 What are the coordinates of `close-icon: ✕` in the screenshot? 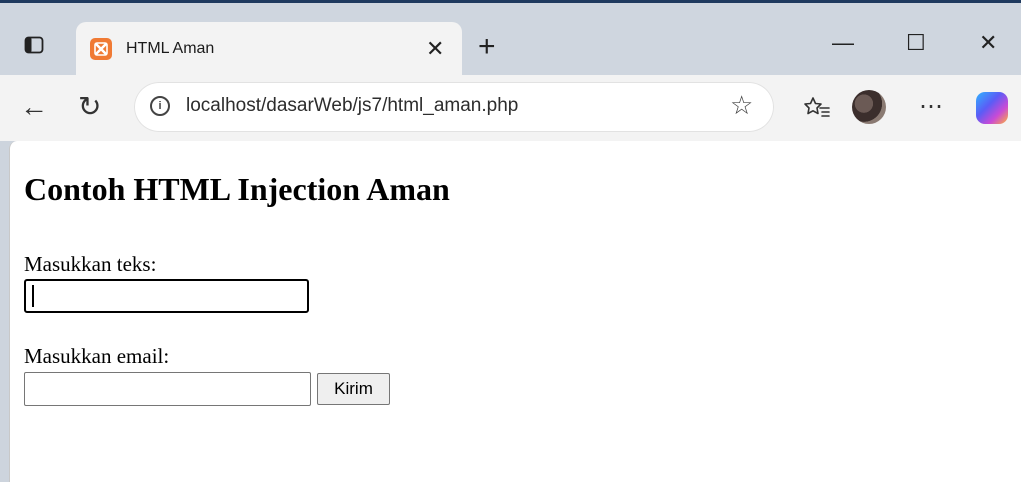 It's located at (435, 49).